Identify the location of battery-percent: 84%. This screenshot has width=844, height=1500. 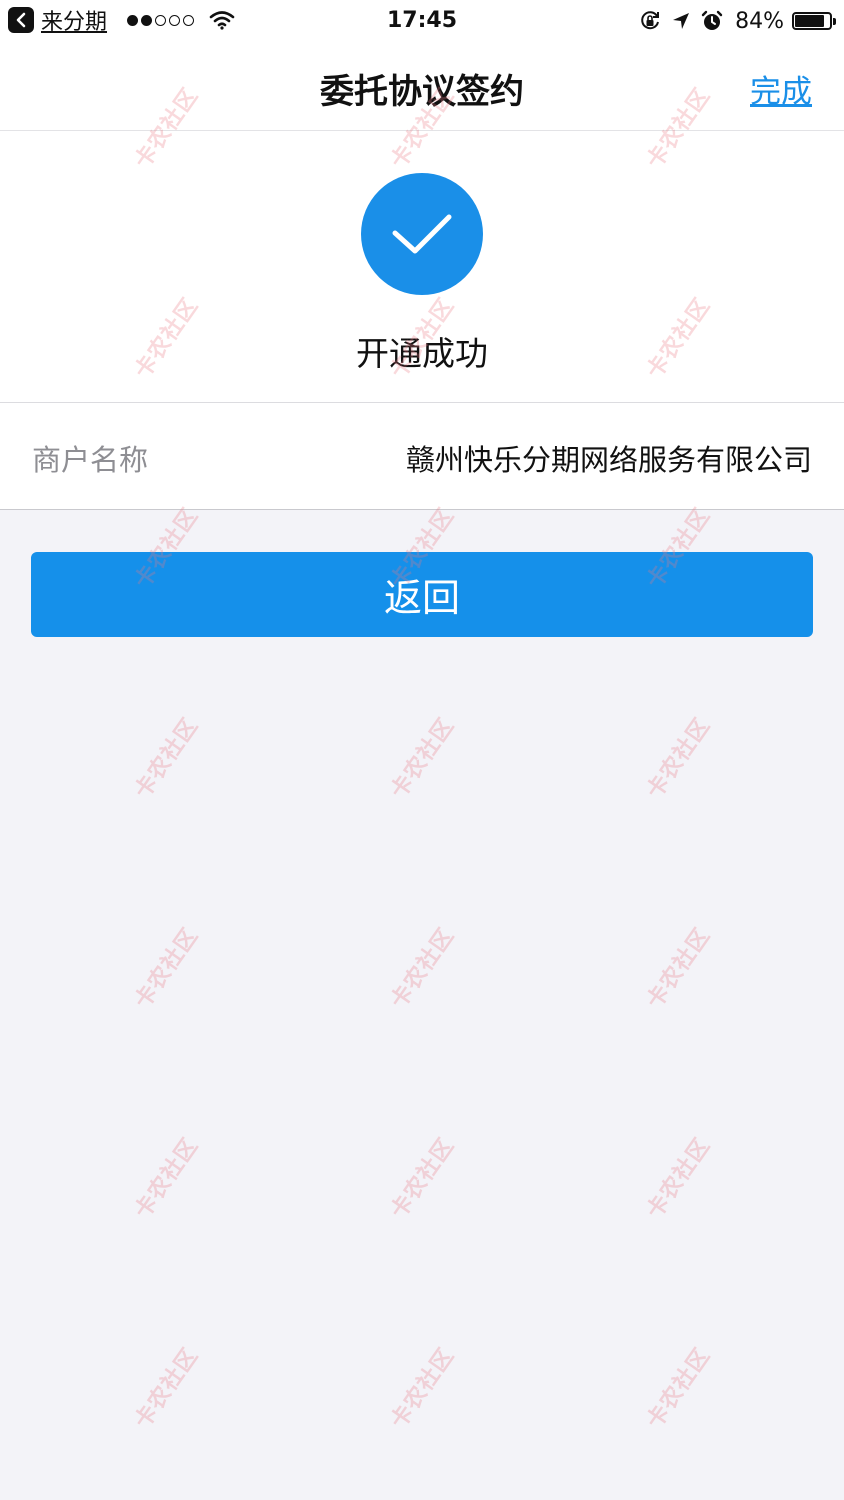
(759, 21).